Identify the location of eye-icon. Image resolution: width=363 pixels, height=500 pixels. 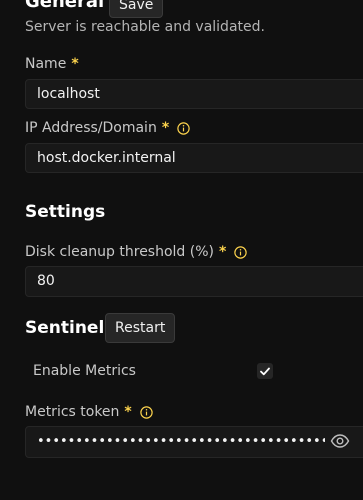
(340, 441).